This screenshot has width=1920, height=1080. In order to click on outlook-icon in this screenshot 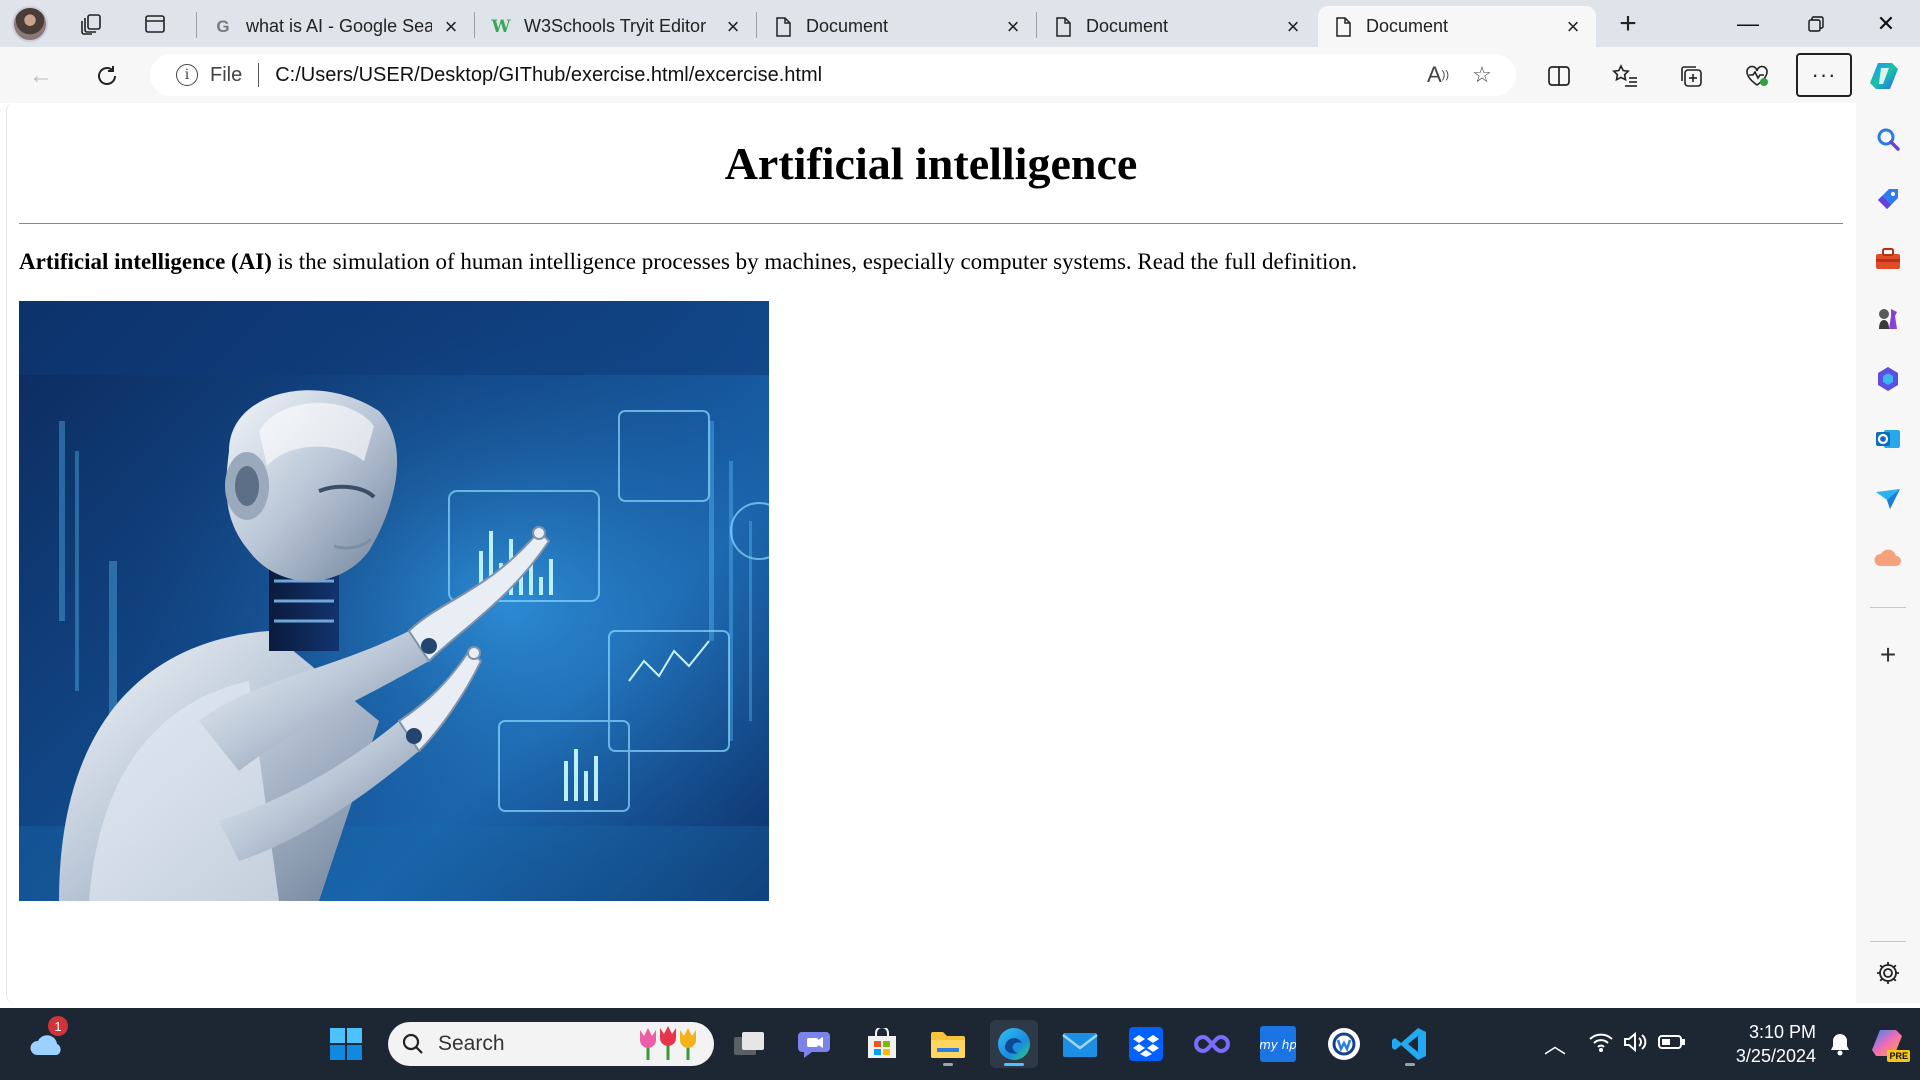, I will do `click(1888, 439)`.